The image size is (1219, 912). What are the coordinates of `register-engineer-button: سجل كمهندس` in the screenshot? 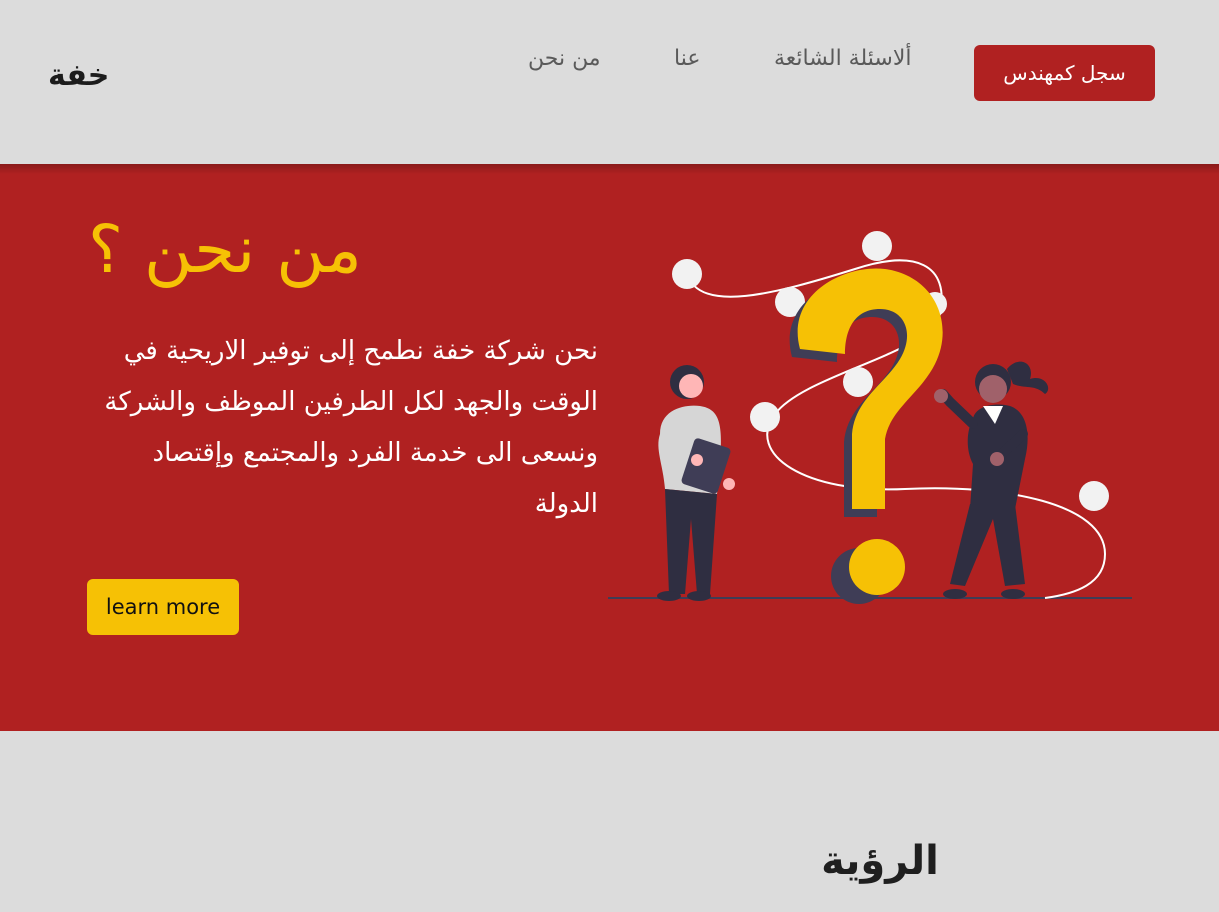 It's located at (1064, 73).